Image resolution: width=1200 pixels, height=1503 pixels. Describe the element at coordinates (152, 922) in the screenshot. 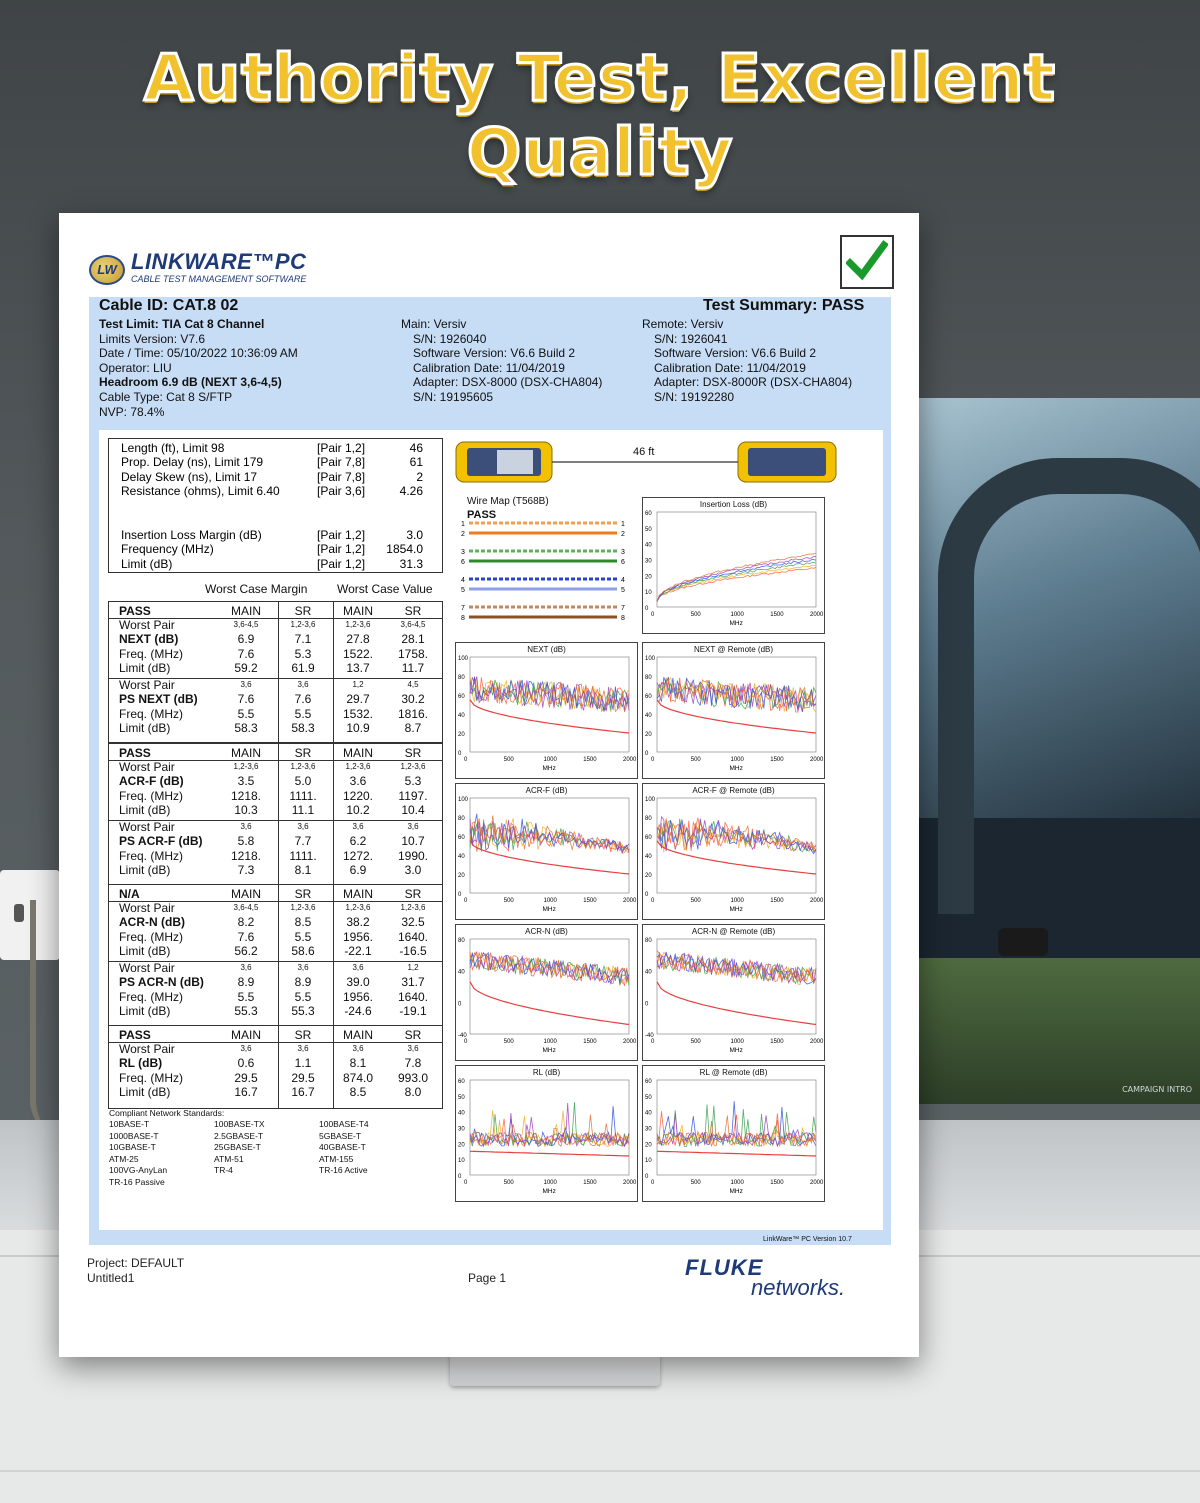

I see `row-label: ACR-N (dB)` at that location.